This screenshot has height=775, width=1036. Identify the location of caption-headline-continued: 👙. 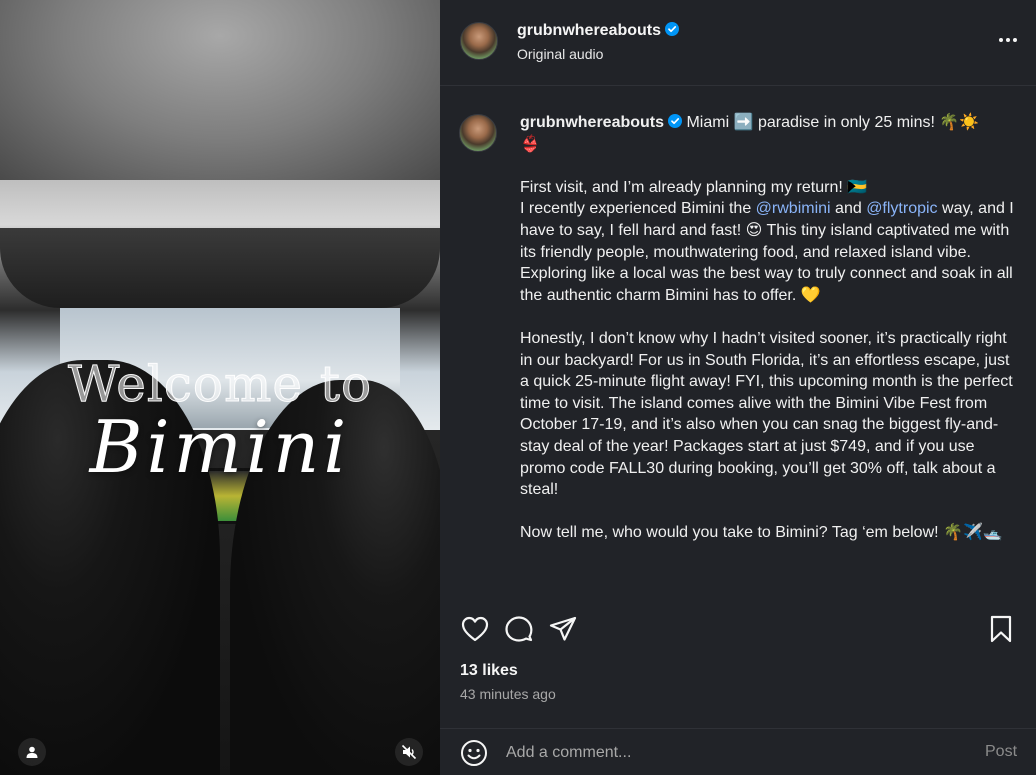
(530, 144).